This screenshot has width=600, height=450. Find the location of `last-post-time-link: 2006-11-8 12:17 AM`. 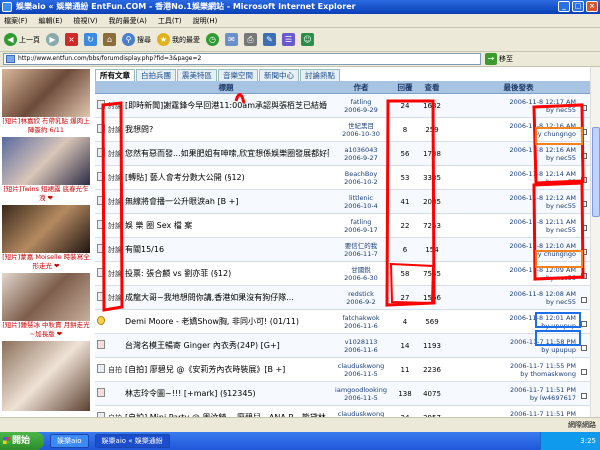

last-post-time-link: 2006-11-8 12:17 AM is located at coordinates (511, 102).